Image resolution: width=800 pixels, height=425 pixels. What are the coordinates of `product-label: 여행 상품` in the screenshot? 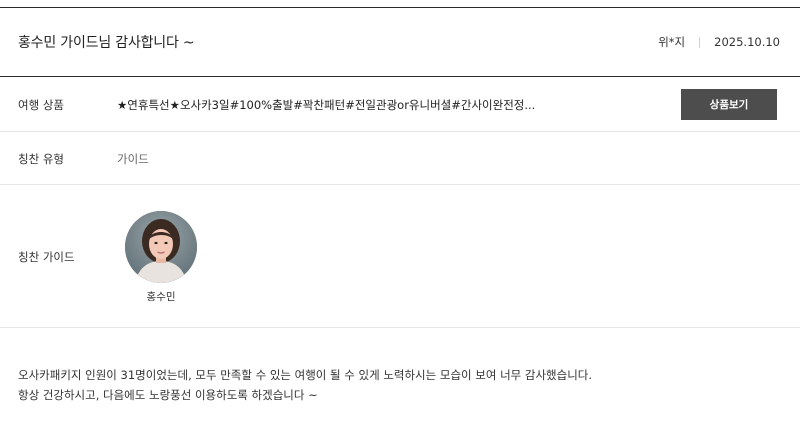 It's located at (41, 105).